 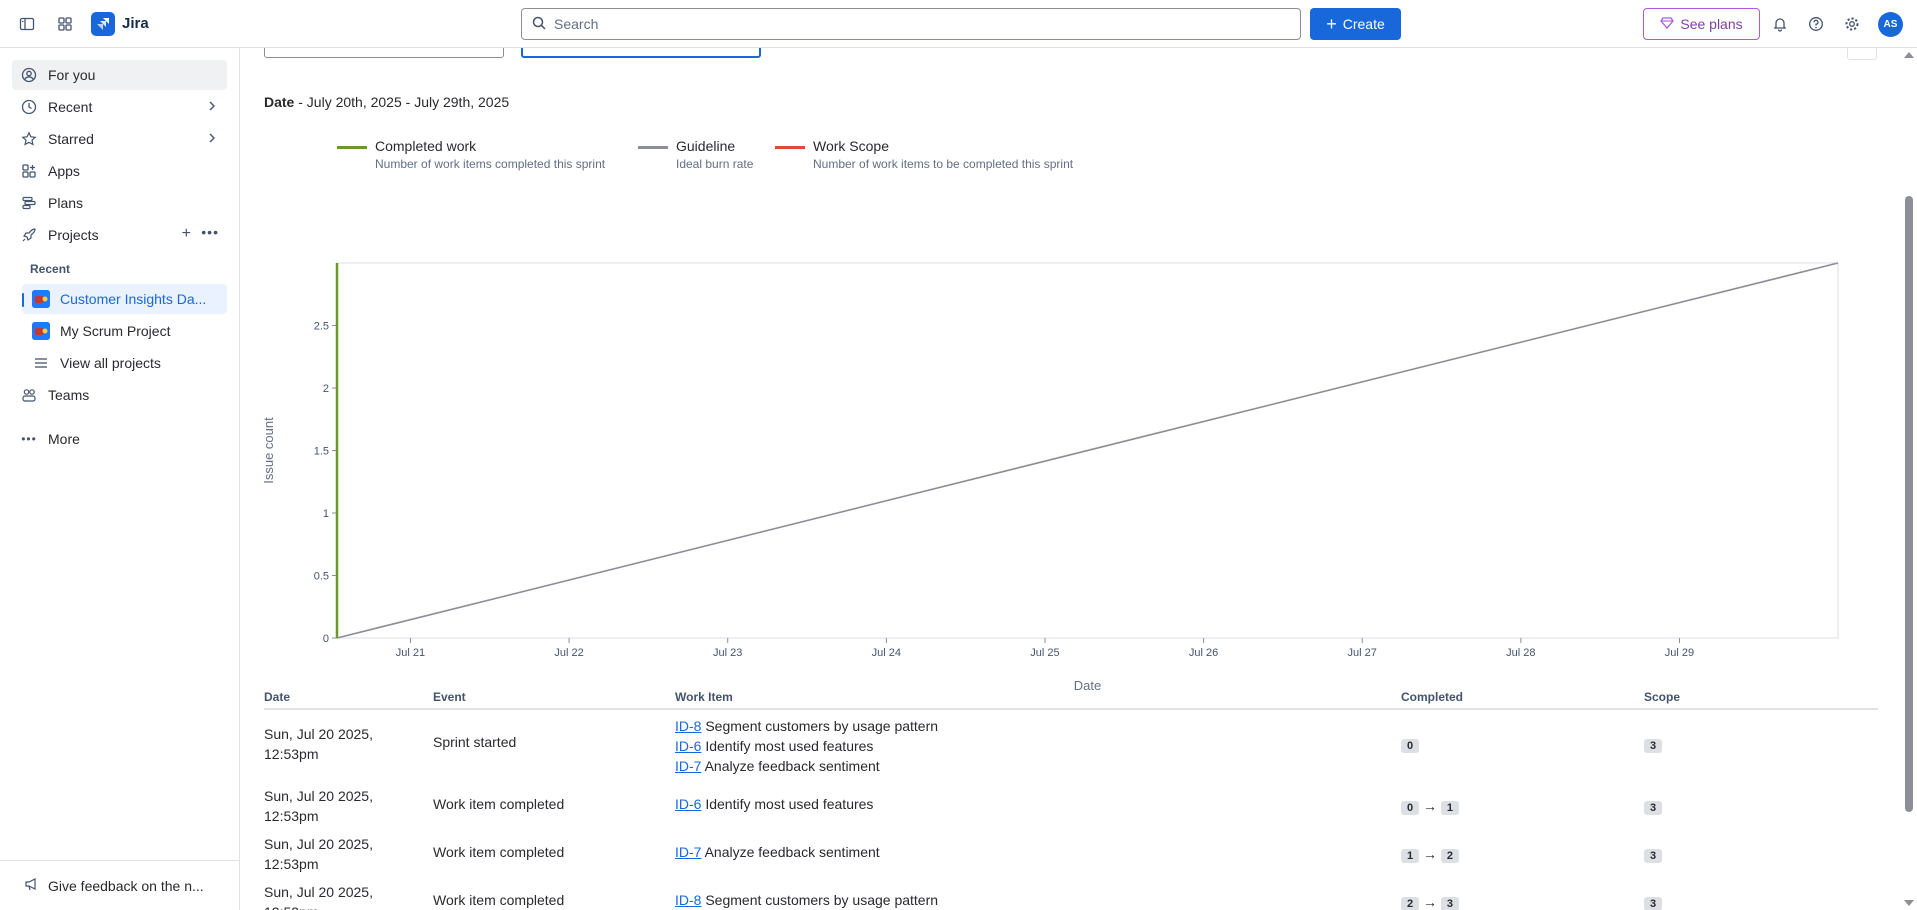 I want to click on completed-badge: 0, so click(x=1410, y=746).